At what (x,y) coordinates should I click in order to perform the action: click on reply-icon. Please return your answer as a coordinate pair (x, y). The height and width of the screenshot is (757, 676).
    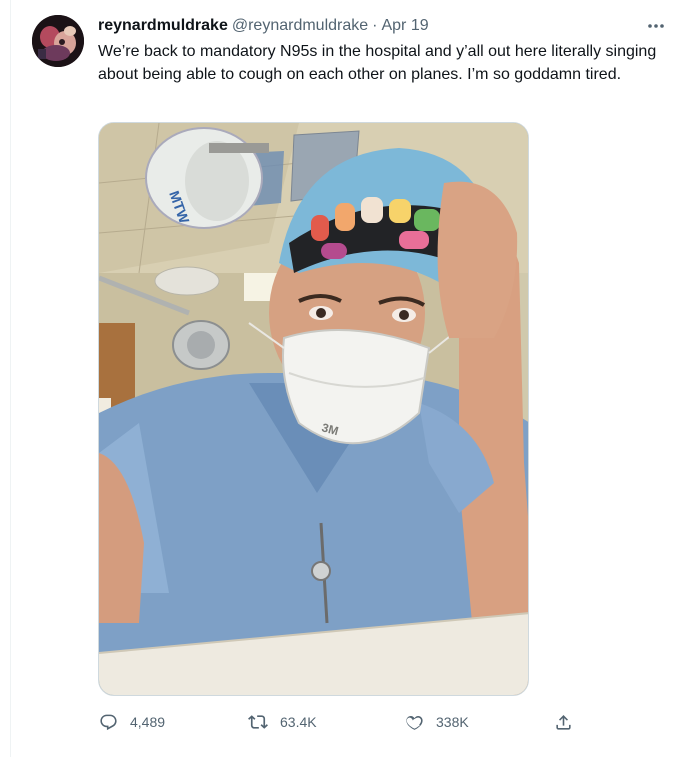
    Looking at the image, I should click on (108, 722).